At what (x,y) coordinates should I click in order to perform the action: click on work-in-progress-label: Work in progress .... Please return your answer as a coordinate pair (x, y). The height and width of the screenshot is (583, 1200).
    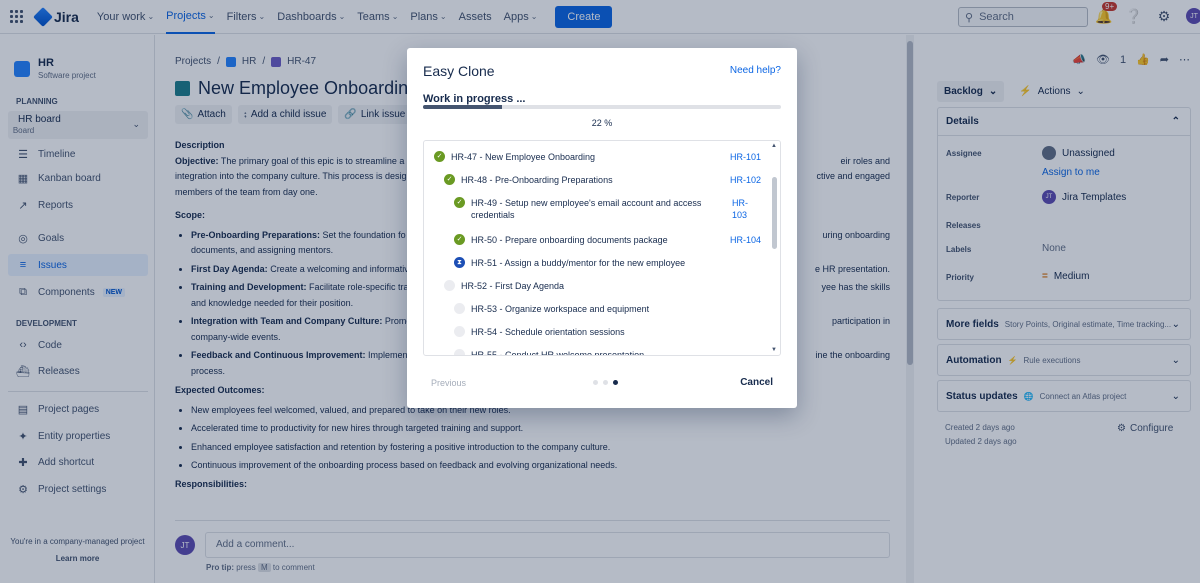
    Looking at the image, I should click on (474, 99).